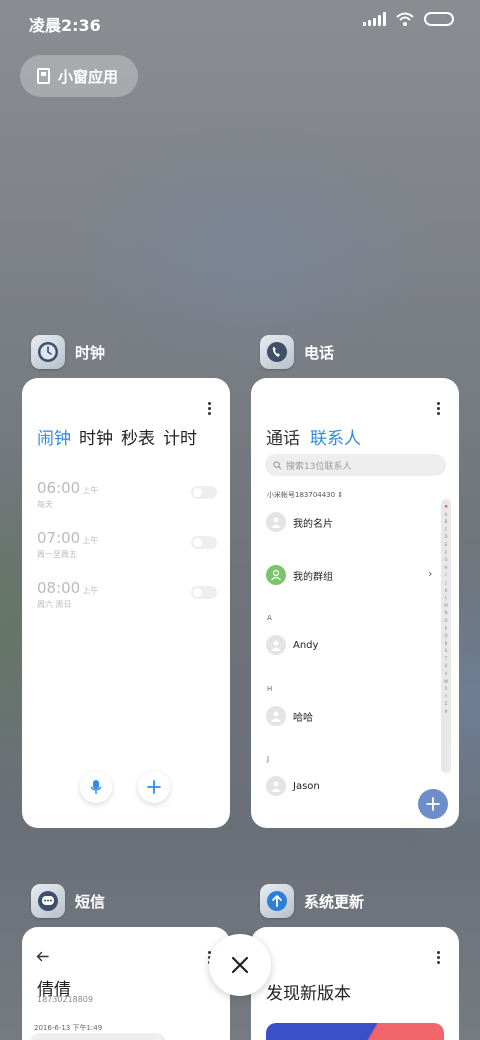 Image resolution: width=480 pixels, height=1040 pixels. I want to click on close-icon, so click(240, 965).